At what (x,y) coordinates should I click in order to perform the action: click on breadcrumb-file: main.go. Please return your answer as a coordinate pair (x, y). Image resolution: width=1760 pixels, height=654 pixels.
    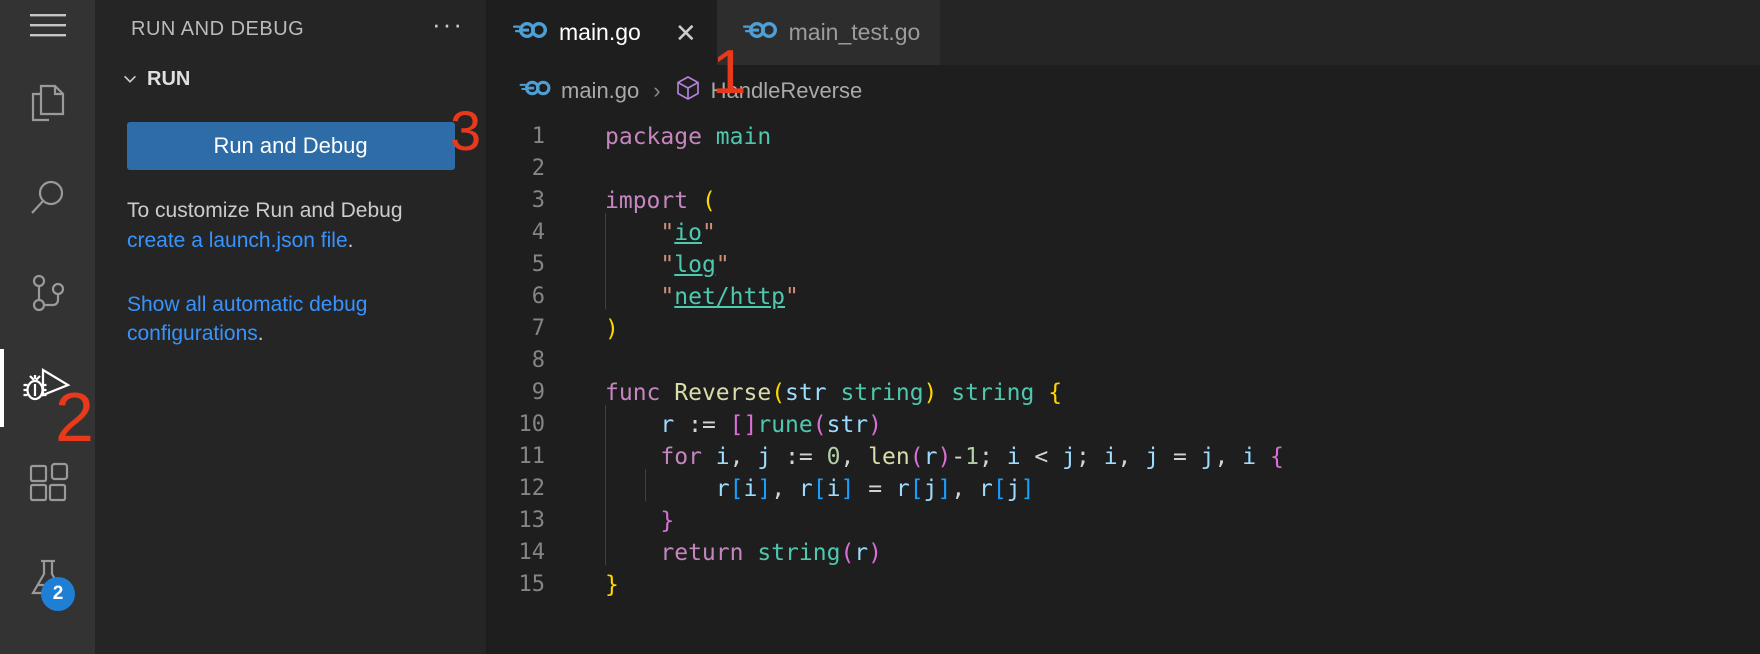
    Looking at the image, I should click on (600, 91).